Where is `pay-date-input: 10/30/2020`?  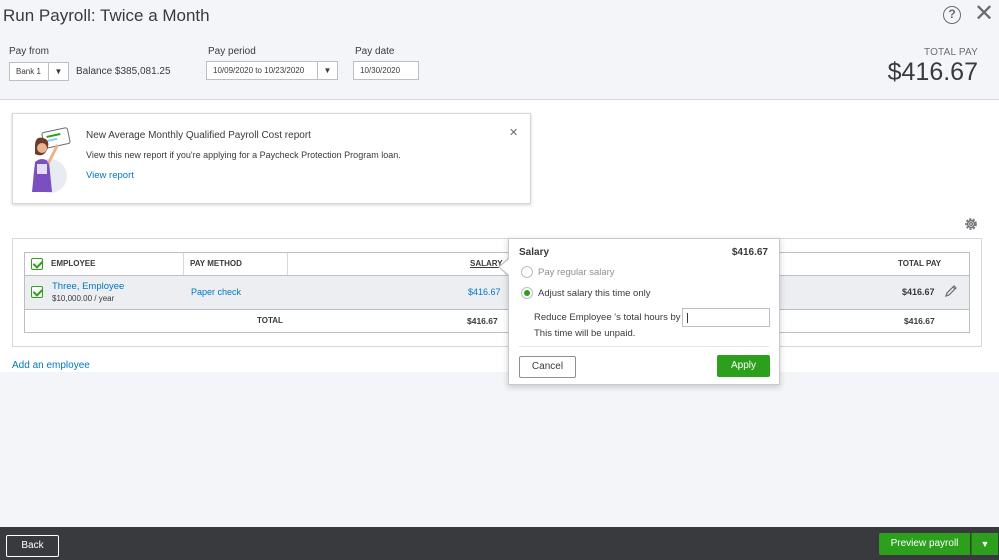
pay-date-input: 10/30/2020 is located at coordinates (386, 70).